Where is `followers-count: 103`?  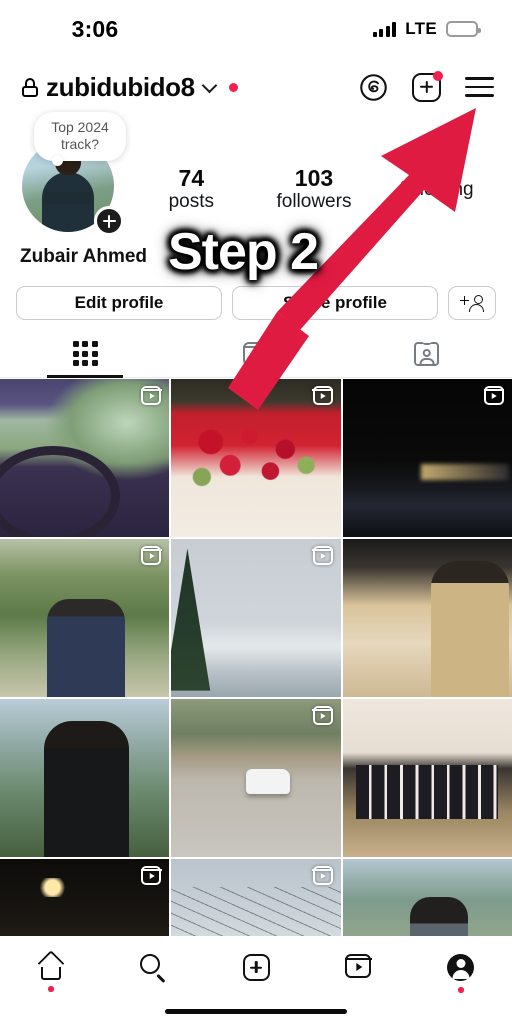 followers-count: 103 is located at coordinates (314, 177).